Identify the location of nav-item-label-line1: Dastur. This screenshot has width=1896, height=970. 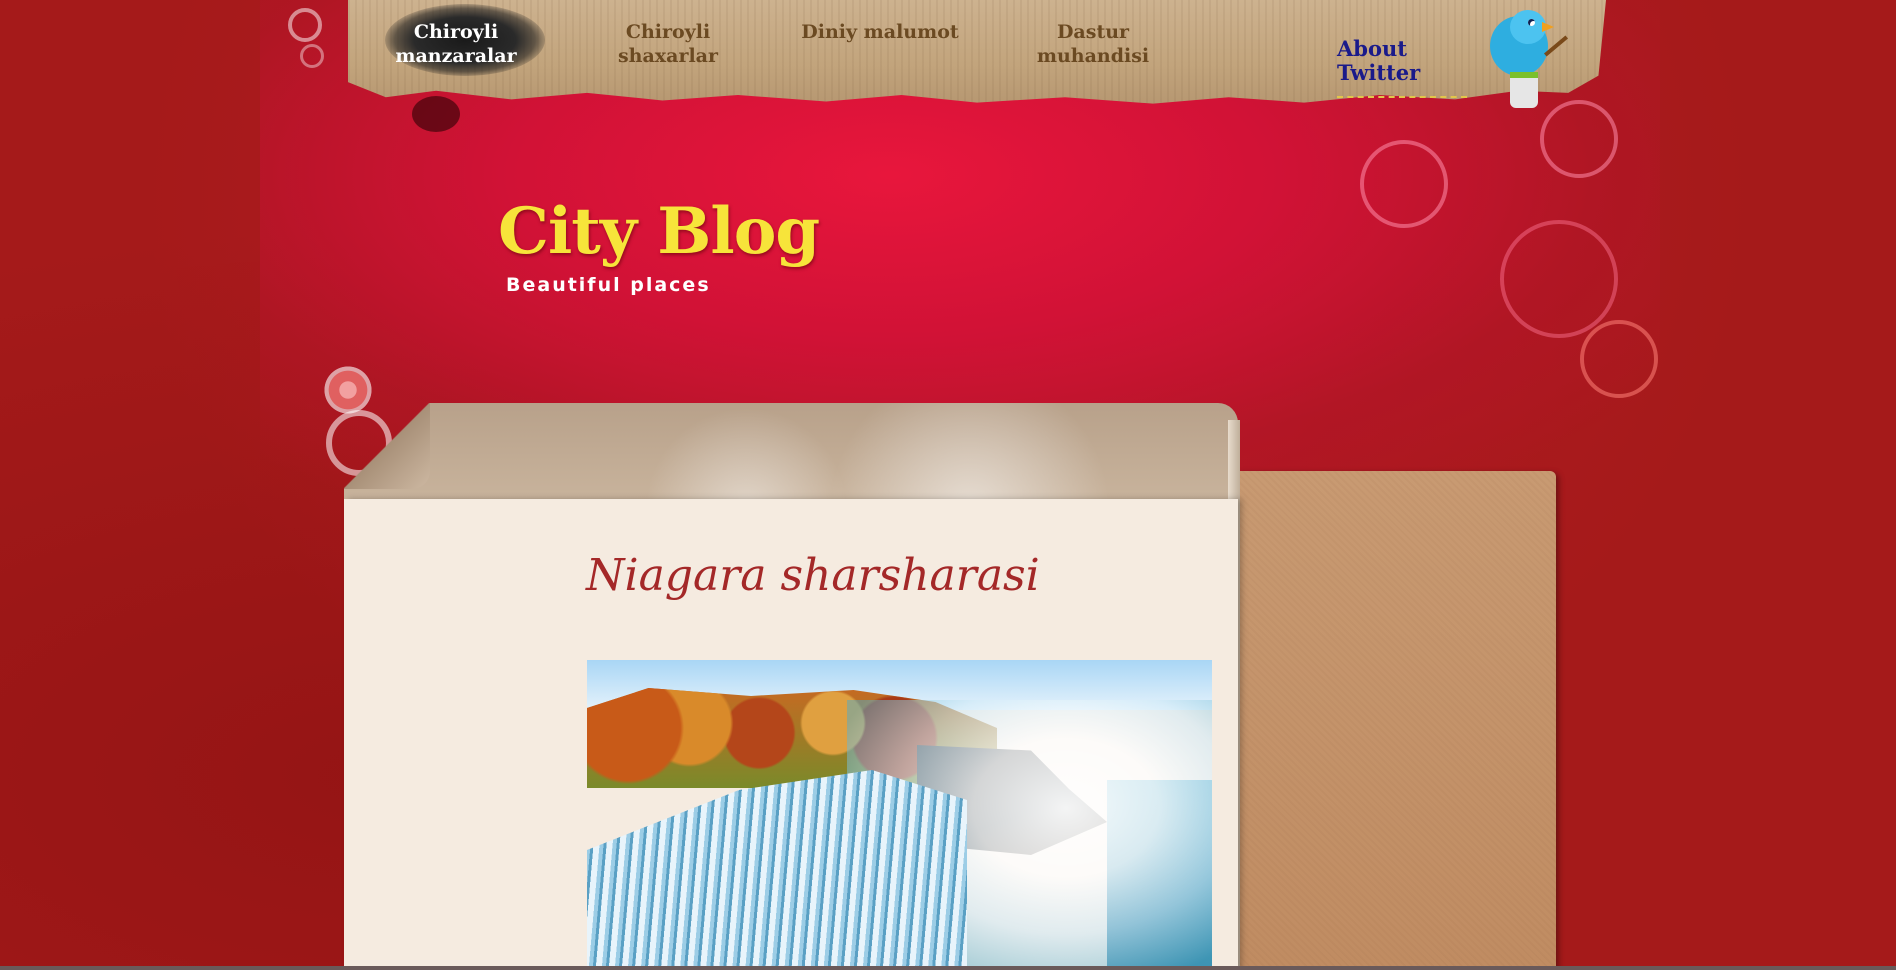
(1093, 32).